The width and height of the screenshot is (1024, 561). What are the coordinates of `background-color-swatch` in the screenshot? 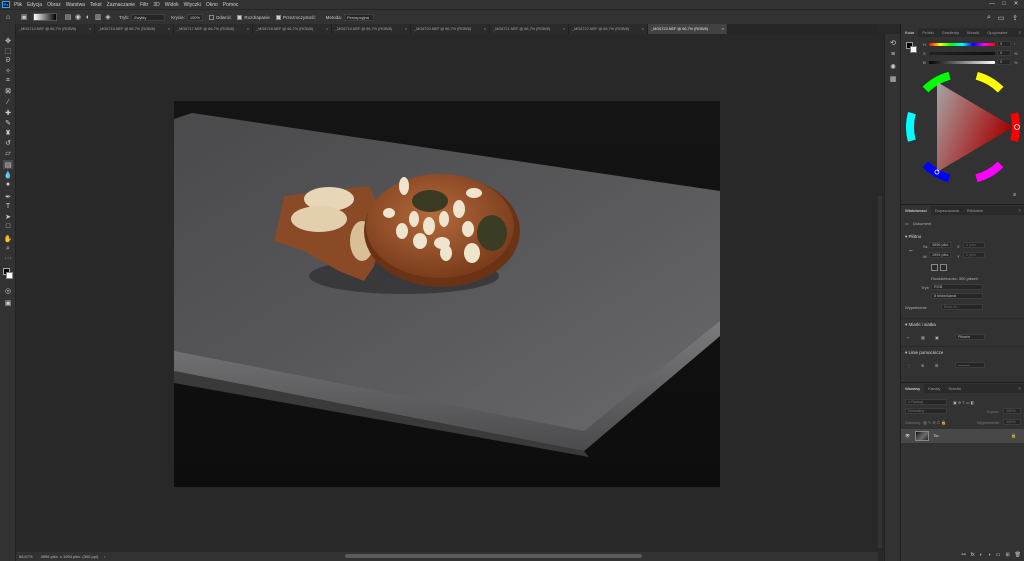 It's located at (9, 275).